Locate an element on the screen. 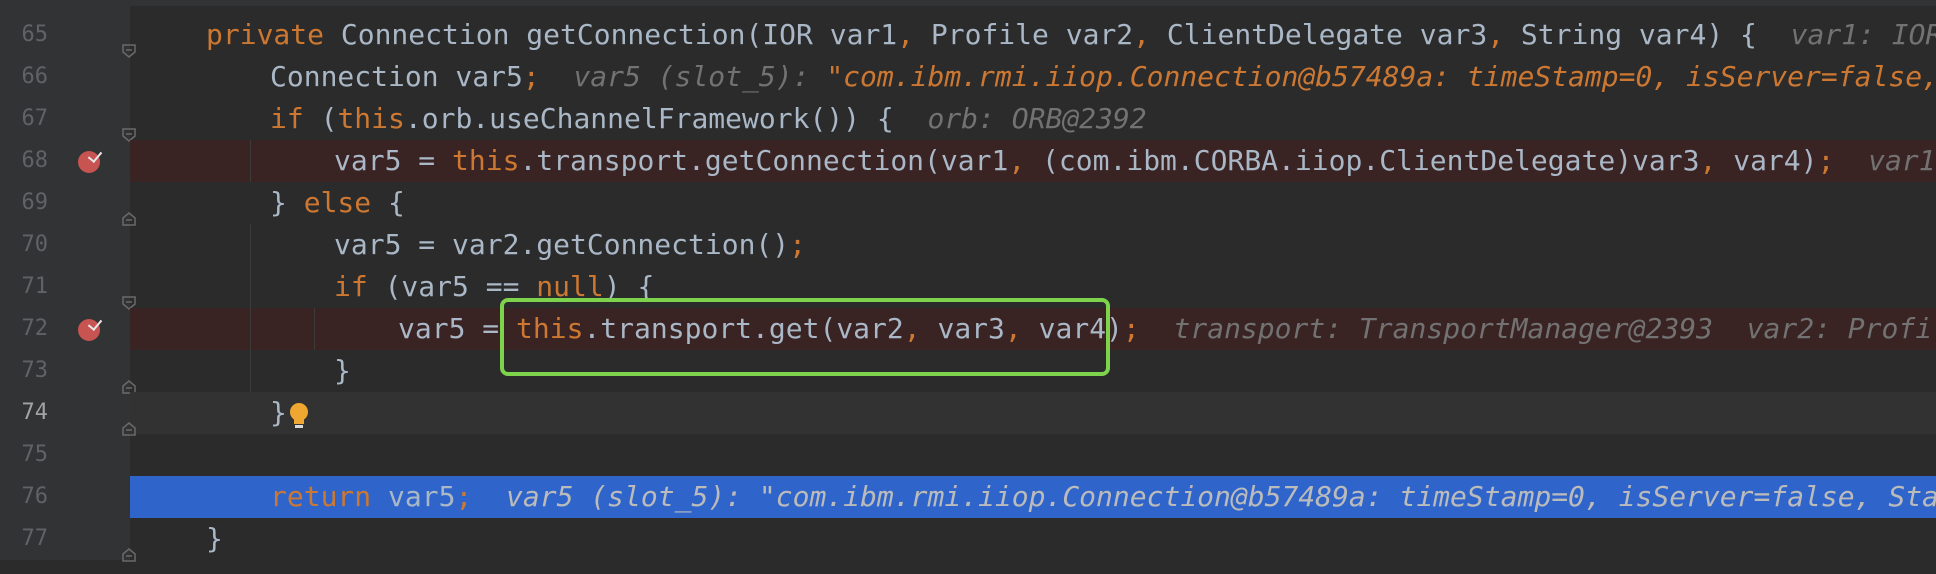 This screenshot has height=574, width=1936. inline-debug-hint: var1: IOR is located at coordinates (1902, 160).